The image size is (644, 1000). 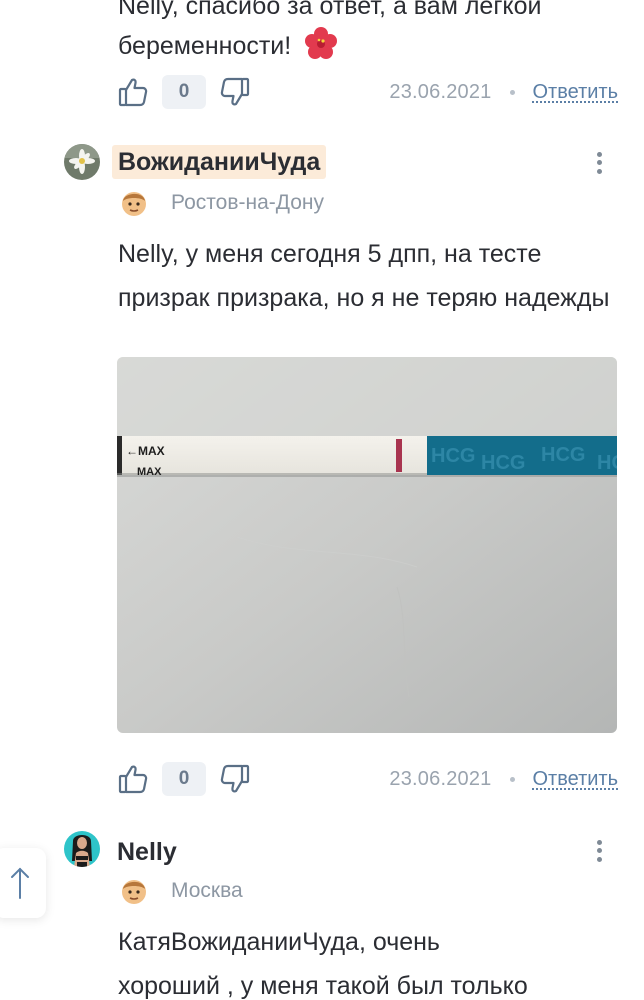 I want to click on comment-author: ВожиданииЧуда, so click(x=219, y=162).